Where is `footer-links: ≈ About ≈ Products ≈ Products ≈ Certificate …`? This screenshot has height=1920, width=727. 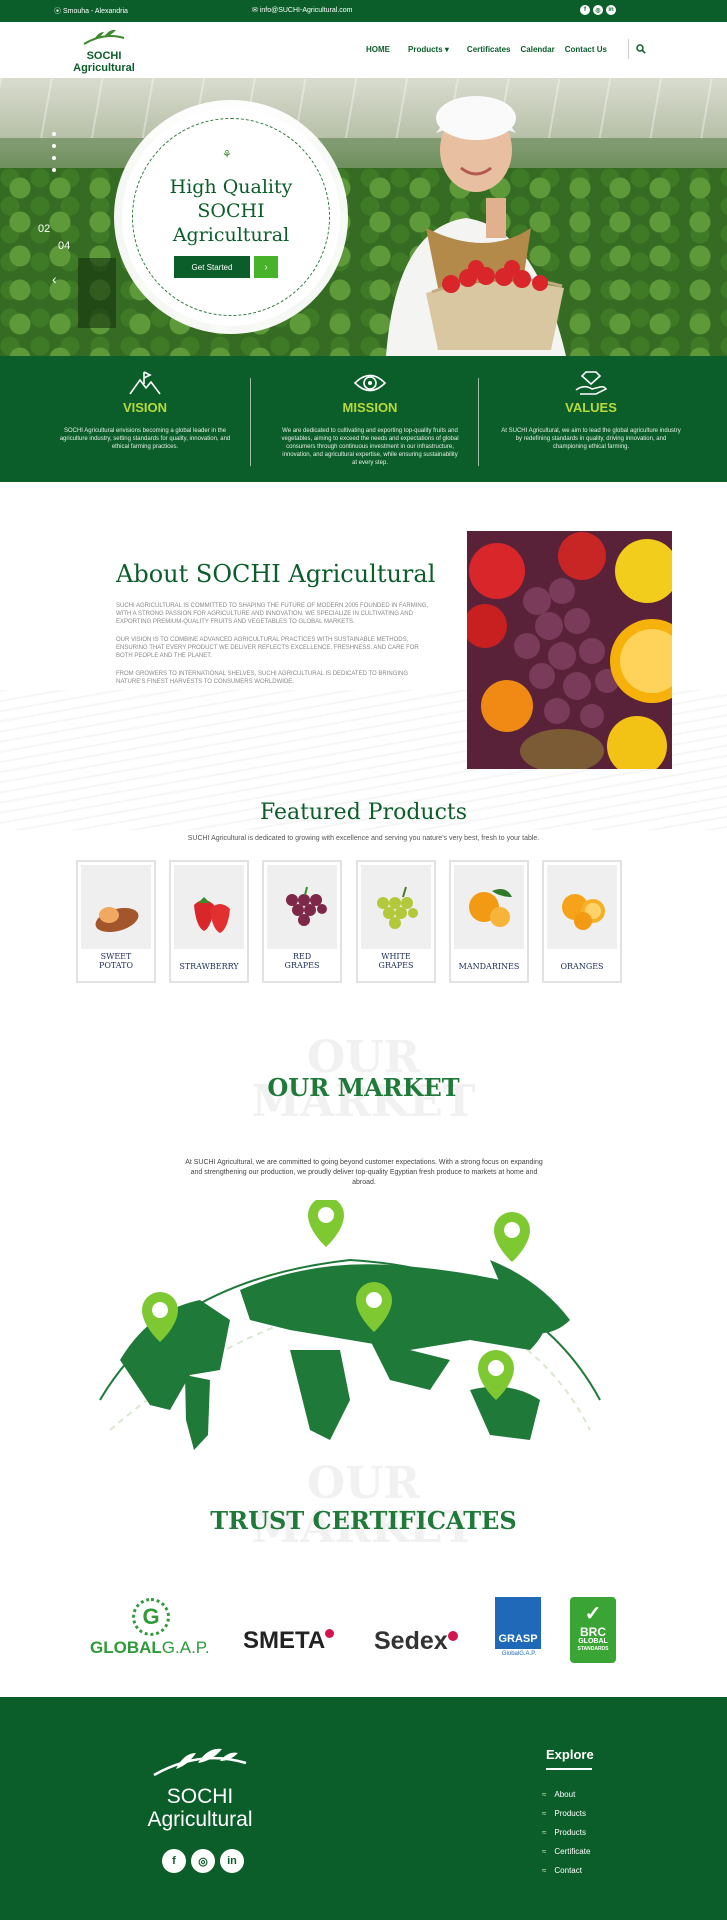 footer-links: ≈ About ≈ Products ≈ Products ≈ Certificate … is located at coordinates (566, 1832).